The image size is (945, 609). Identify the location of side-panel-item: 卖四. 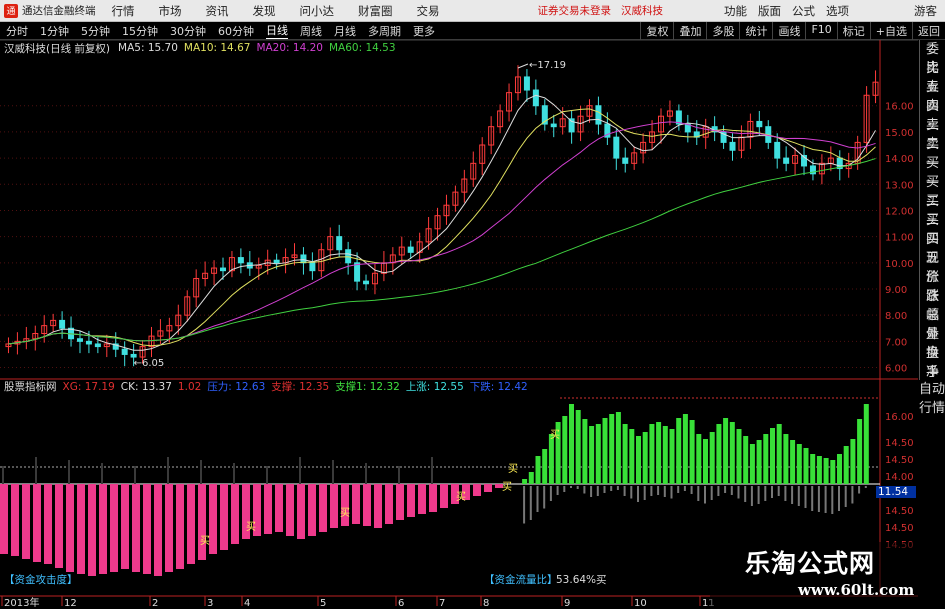
(932, 96).